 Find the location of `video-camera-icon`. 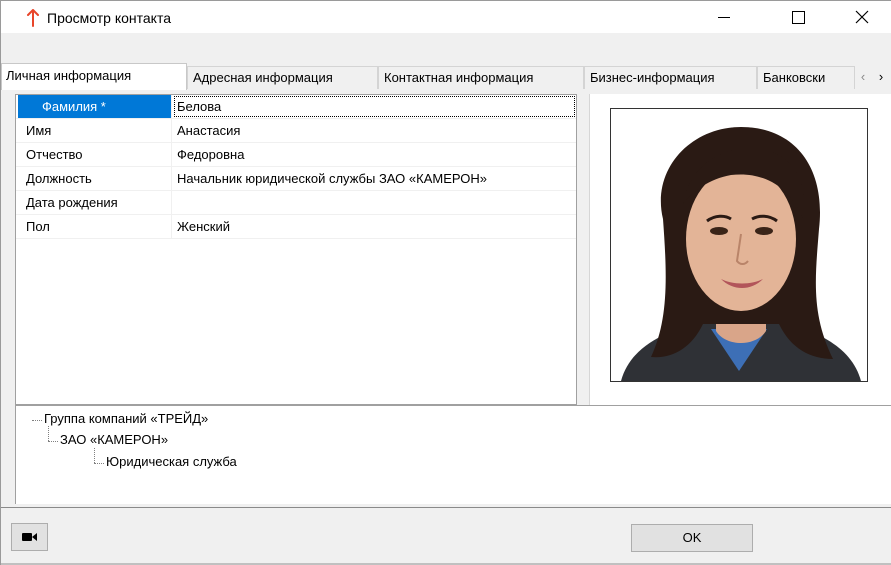

video-camera-icon is located at coordinates (29, 537).